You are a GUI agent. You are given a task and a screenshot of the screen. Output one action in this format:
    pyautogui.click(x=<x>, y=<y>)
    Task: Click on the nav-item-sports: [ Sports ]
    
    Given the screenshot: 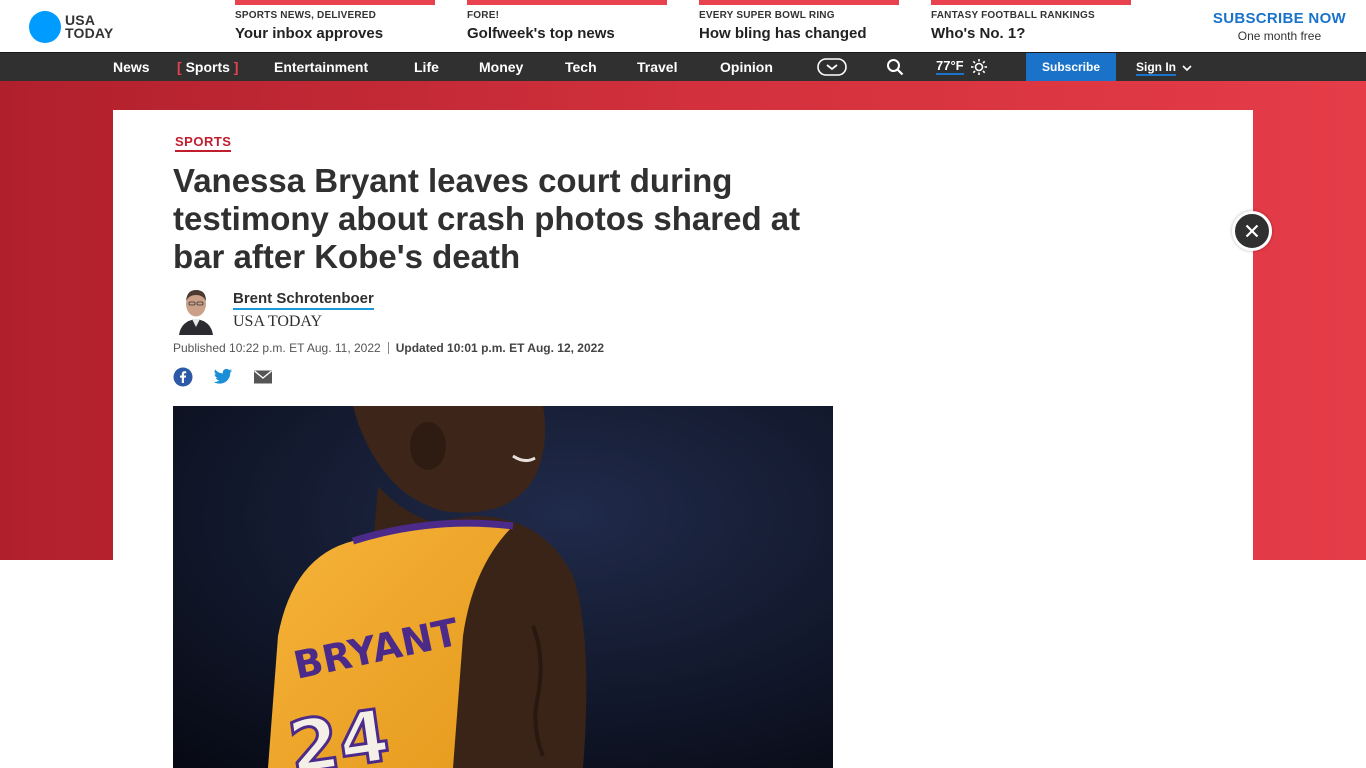 What is the action you would take?
    pyautogui.click(x=207, y=67)
    